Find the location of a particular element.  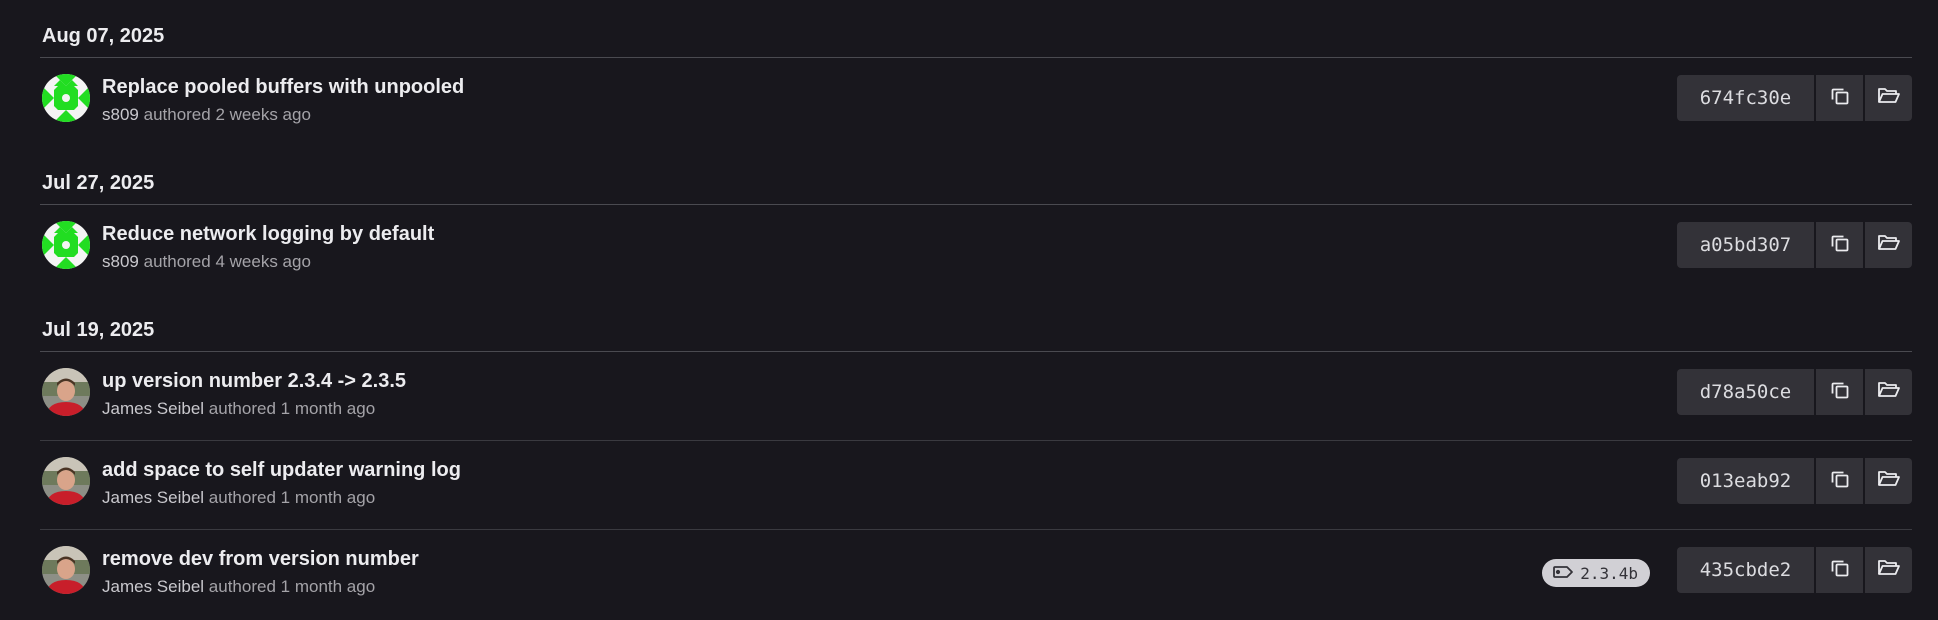

commit-time: 4 weeks ago is located at coordinates (263, 261).